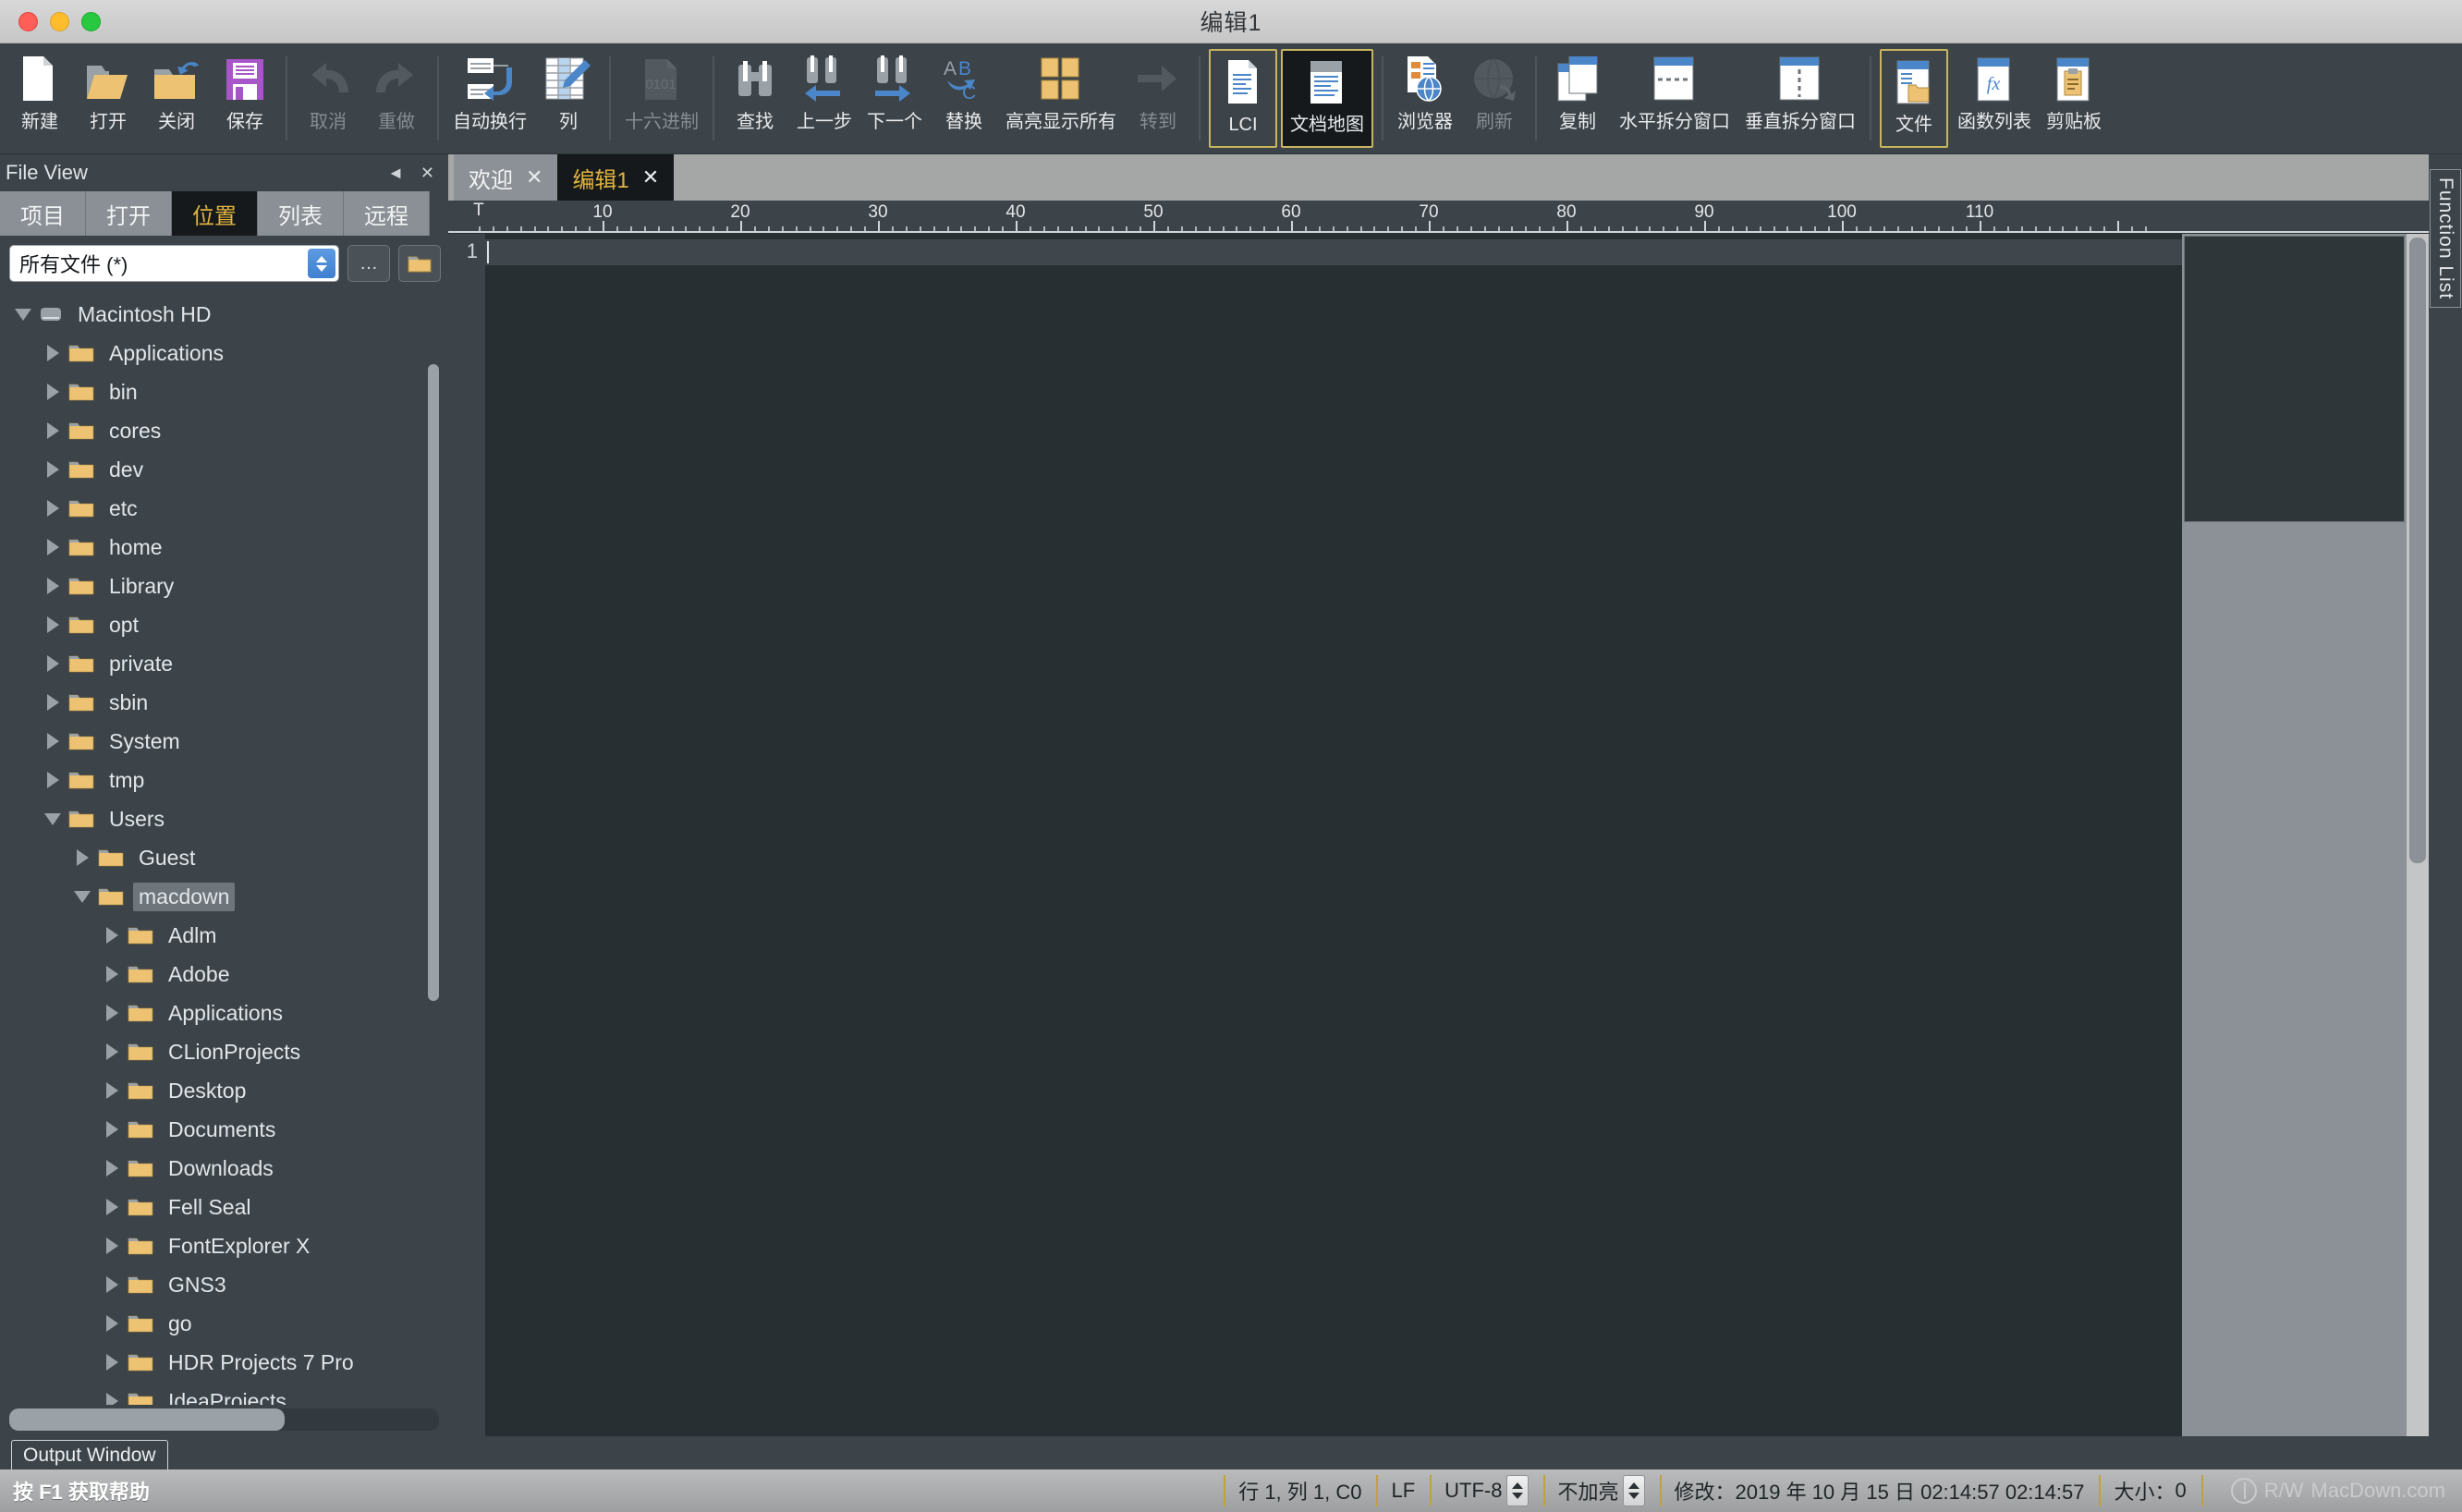 The height and width of the screenshot is (1512, 2462). I want to click on tree-item: Documents, so click(224, 1130).